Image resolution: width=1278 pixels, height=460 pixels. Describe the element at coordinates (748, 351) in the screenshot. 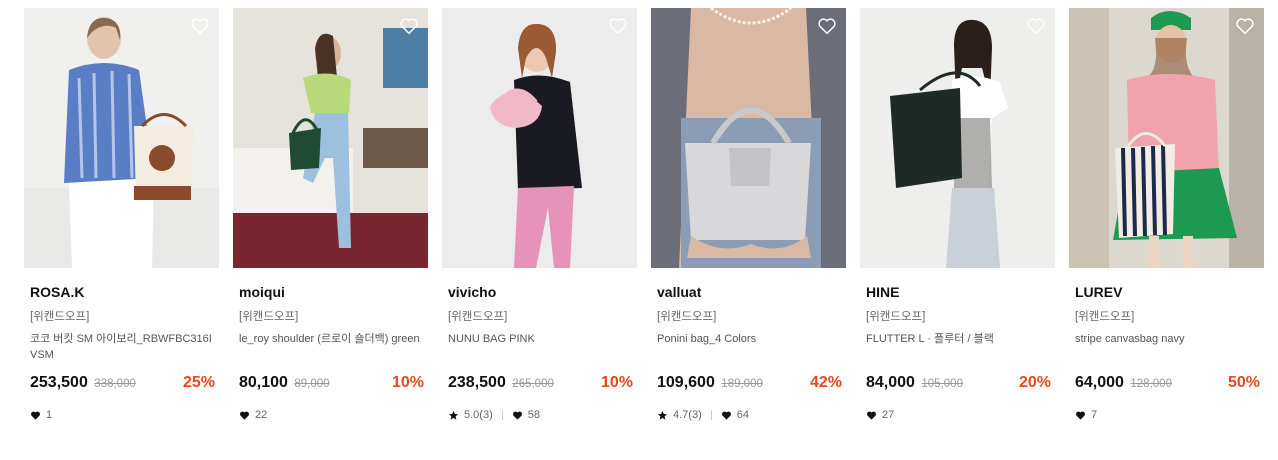

I see `product-name: Ponini bag_4 Colors` at that location.